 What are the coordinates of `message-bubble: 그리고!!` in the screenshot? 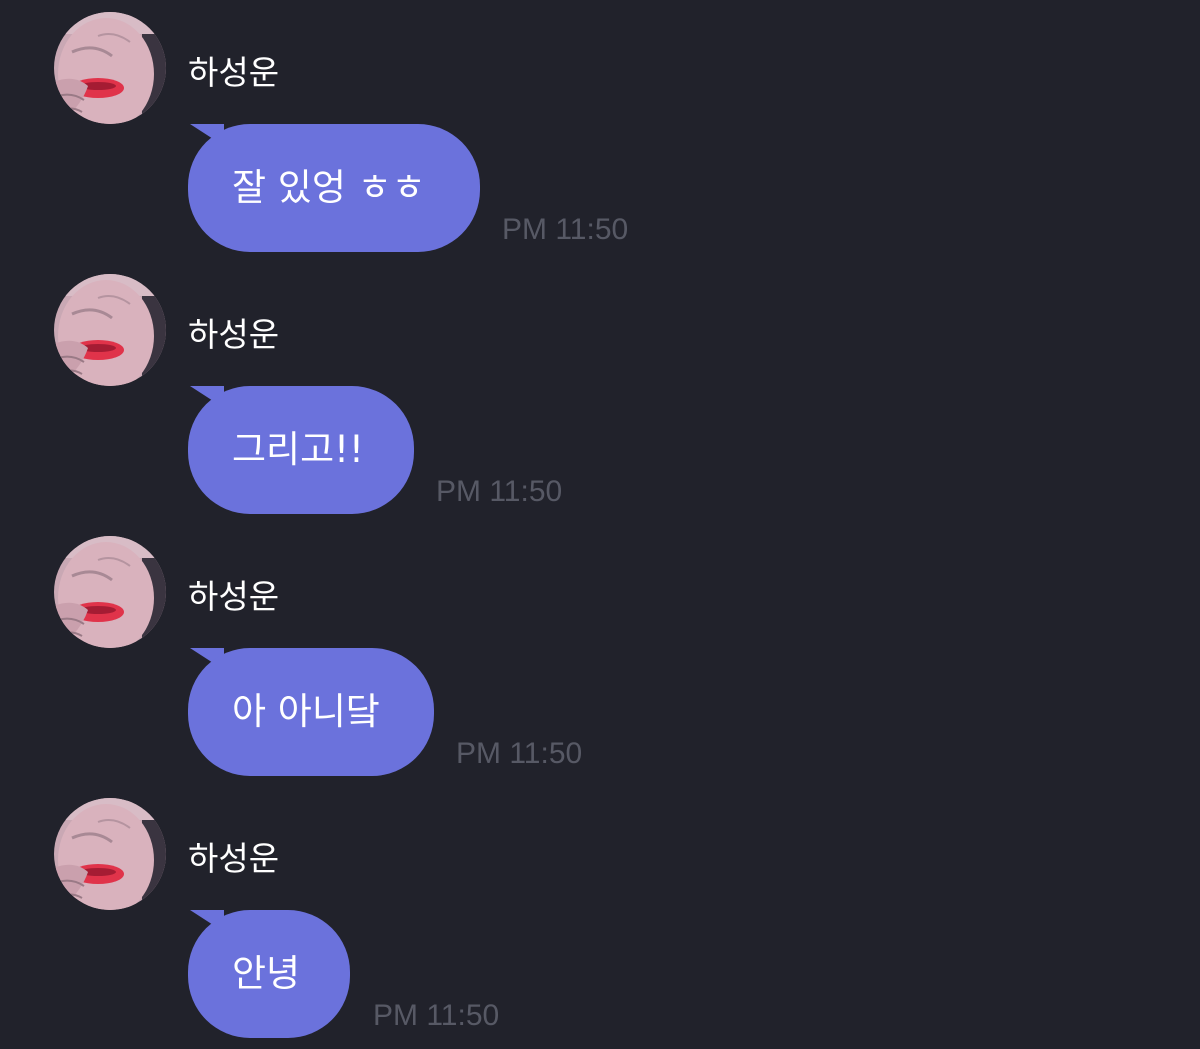 It's located at (301, 450).